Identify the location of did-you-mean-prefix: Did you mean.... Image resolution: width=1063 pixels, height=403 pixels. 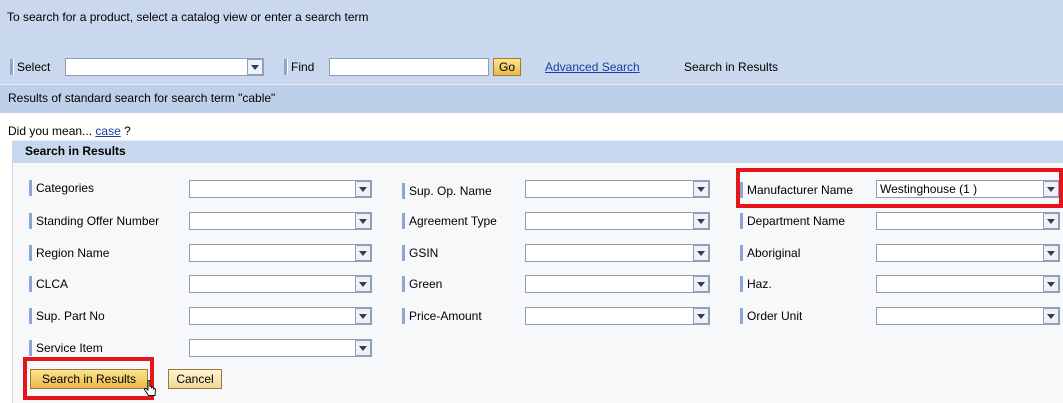
(50, 131).